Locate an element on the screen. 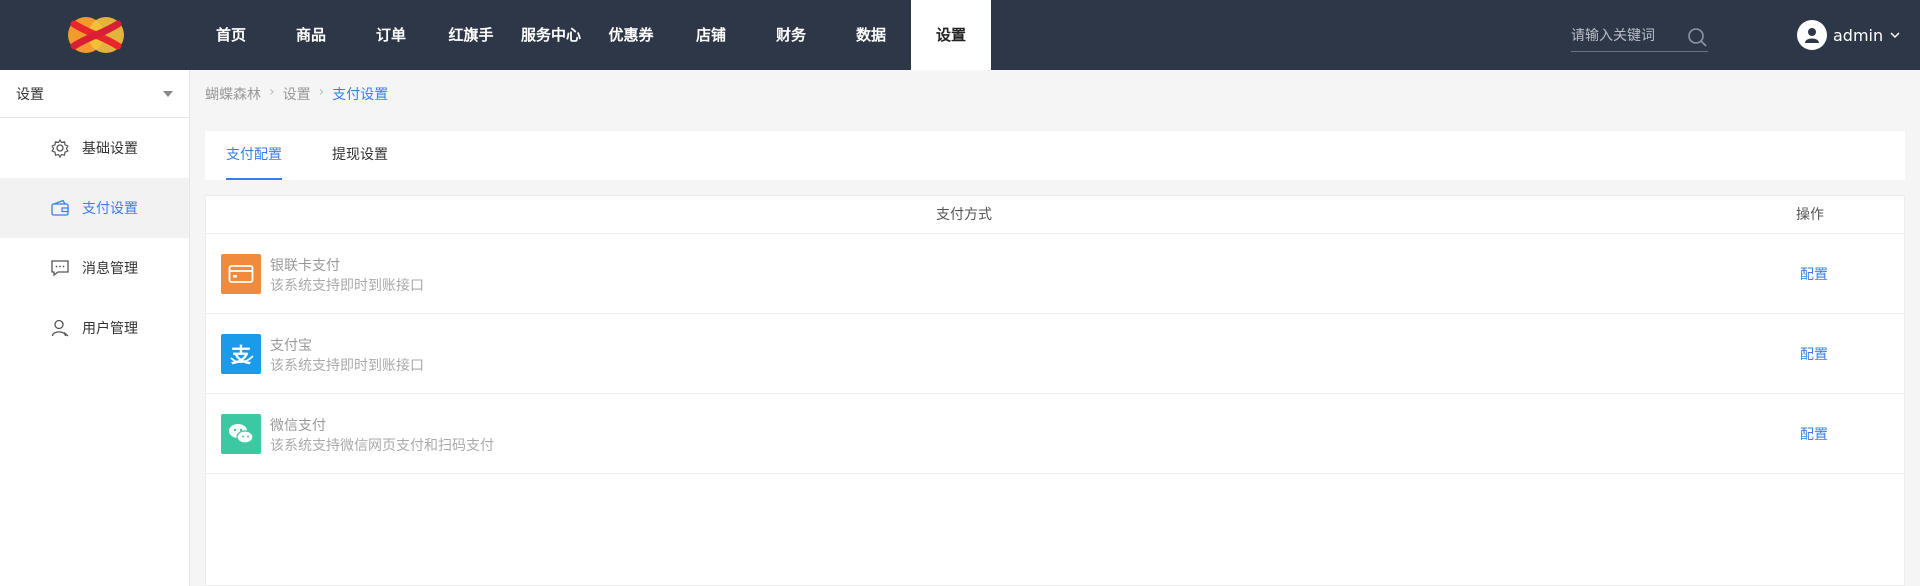 The width and height of the screenshot is (1920, 586). breadcrumb: 蝴蝶森林 › 设置 › 支付设置 is located at coordinates (296, 94).